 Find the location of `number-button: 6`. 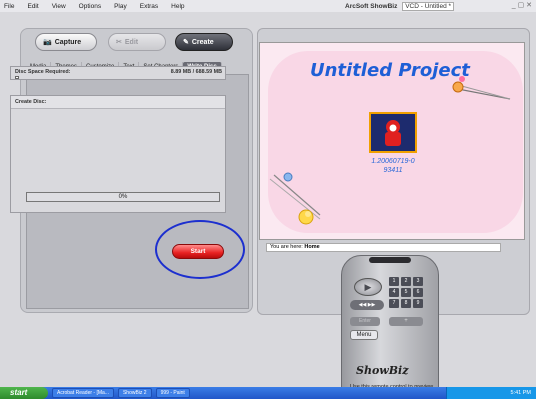

number-button: 6 is located at coordinates (418, 292).